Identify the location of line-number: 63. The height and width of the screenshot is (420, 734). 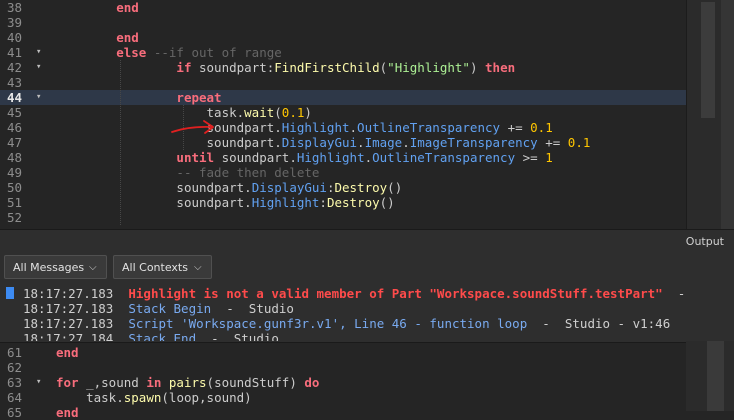
(14, 382).